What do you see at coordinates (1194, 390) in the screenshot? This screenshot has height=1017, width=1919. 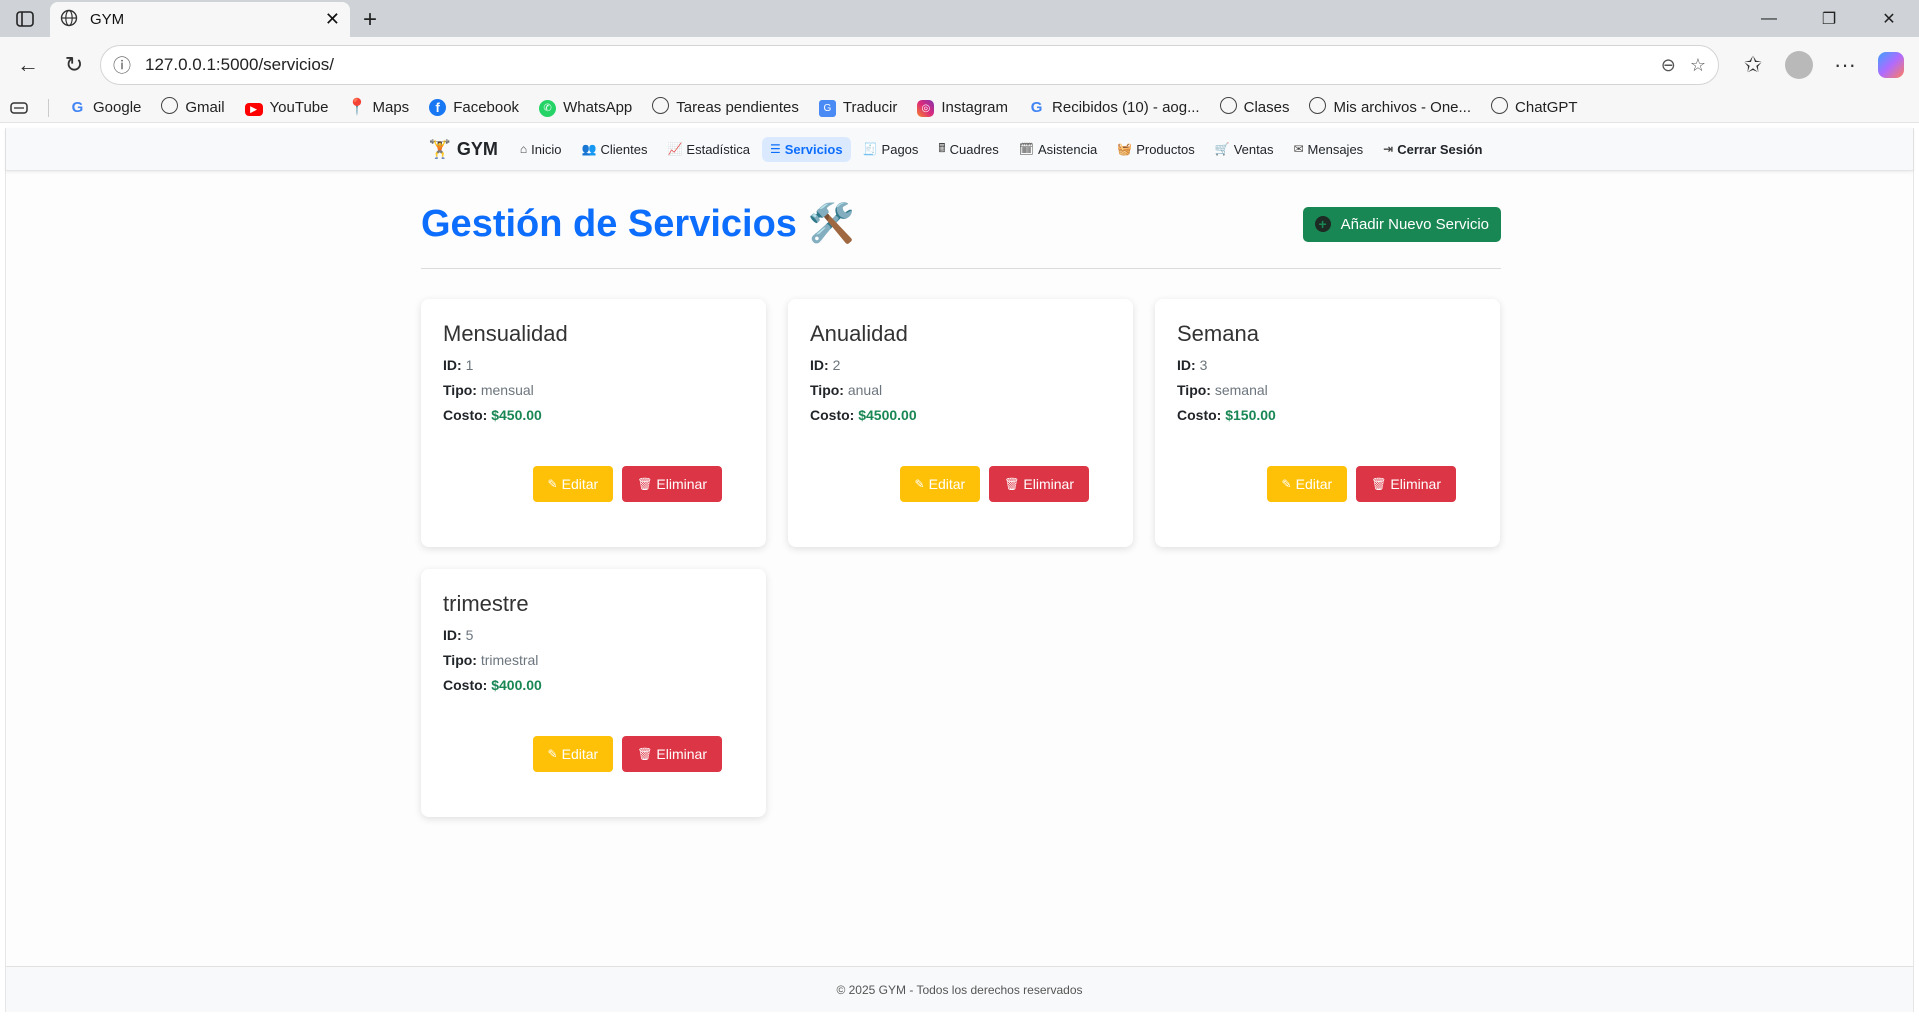 I see `tipo-label: Tipo:` at bounding box center [1194, 390].